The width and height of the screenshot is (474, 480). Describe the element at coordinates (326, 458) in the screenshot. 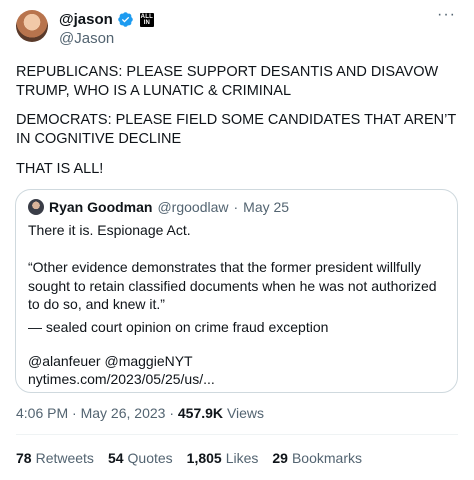

I see `bookmarks-label: Bookmarks` at that location.